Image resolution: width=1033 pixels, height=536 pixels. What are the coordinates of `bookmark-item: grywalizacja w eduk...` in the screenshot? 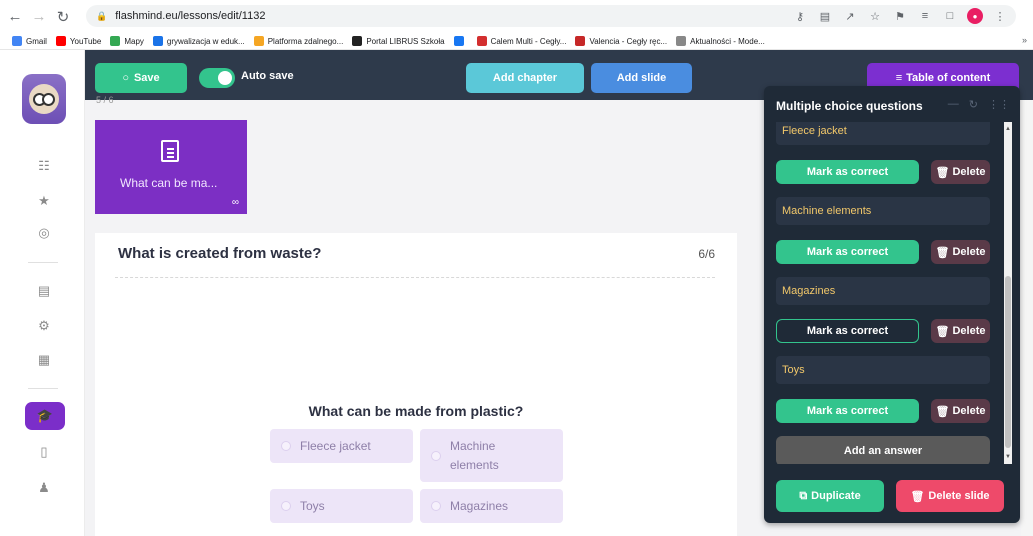 It's located at (198, 41).